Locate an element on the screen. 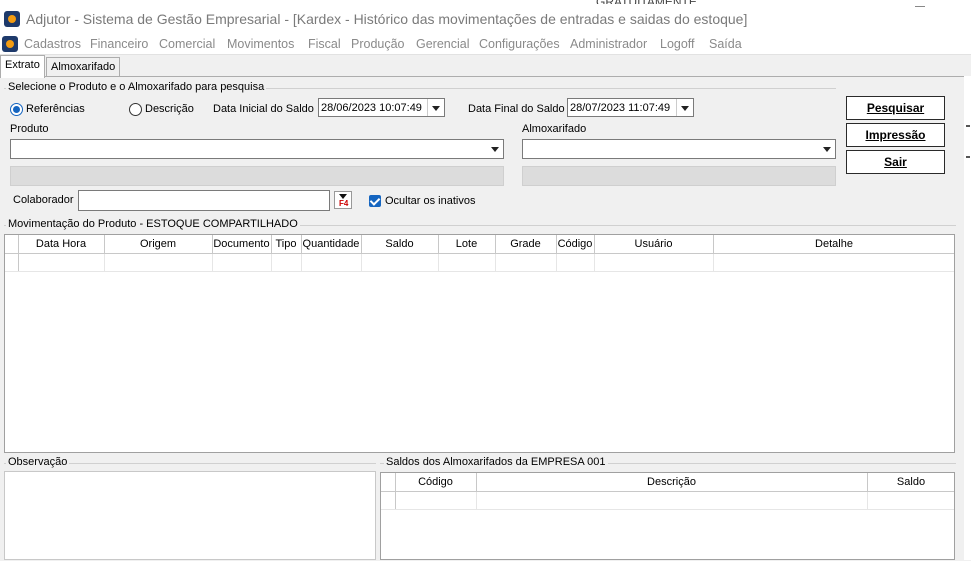 This screenshot has width=971, height=561. radio-descricao-label: Descrição is located at coordinates (169, 109).